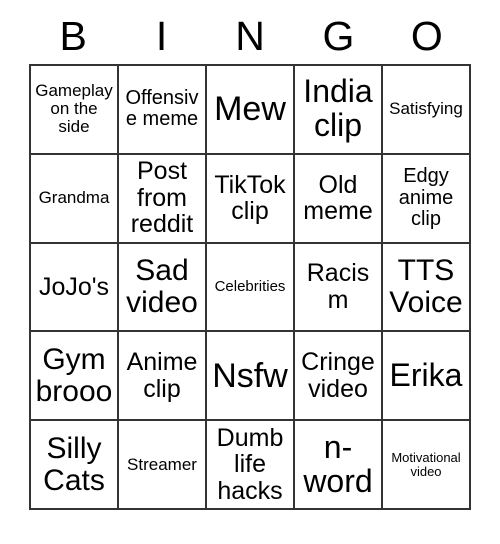  I want to click on header-letter-o: O, so click(426, 35).